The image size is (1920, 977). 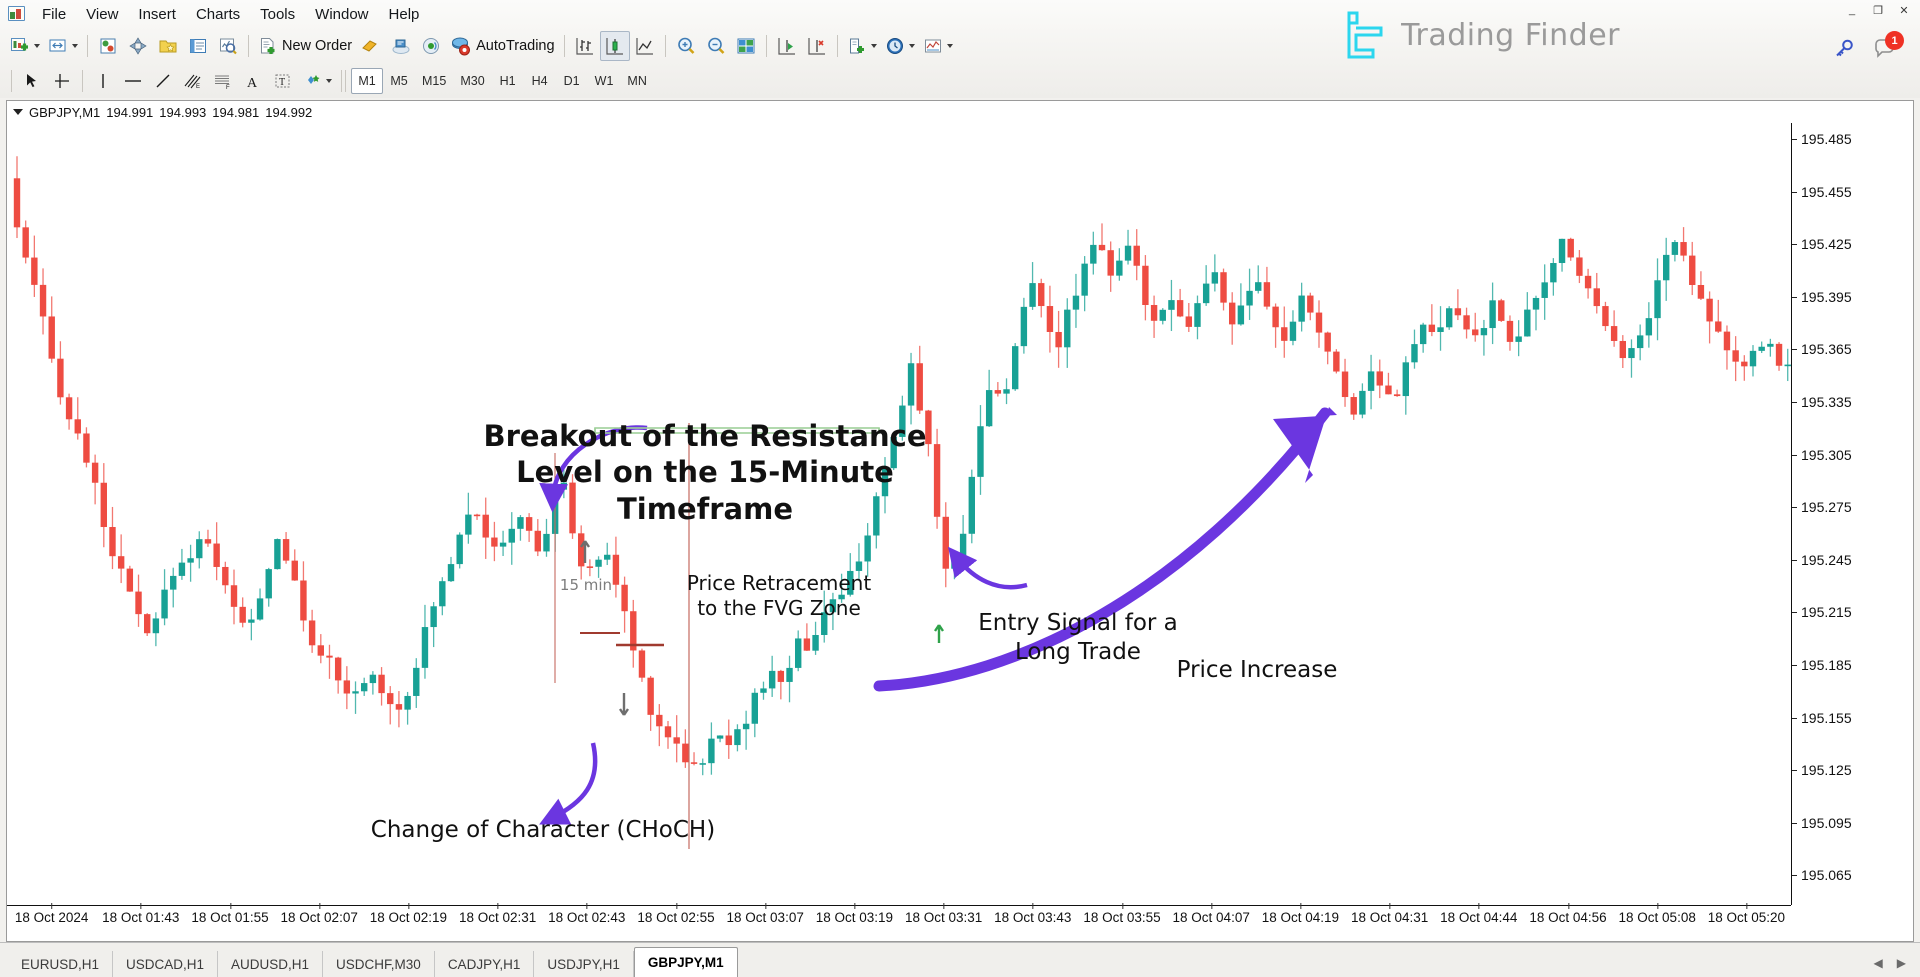 What do you see at coordinates (193, 81) in the screenshot?
I see `equidistant-channel-tool: E` at bounding box center [193, 81].